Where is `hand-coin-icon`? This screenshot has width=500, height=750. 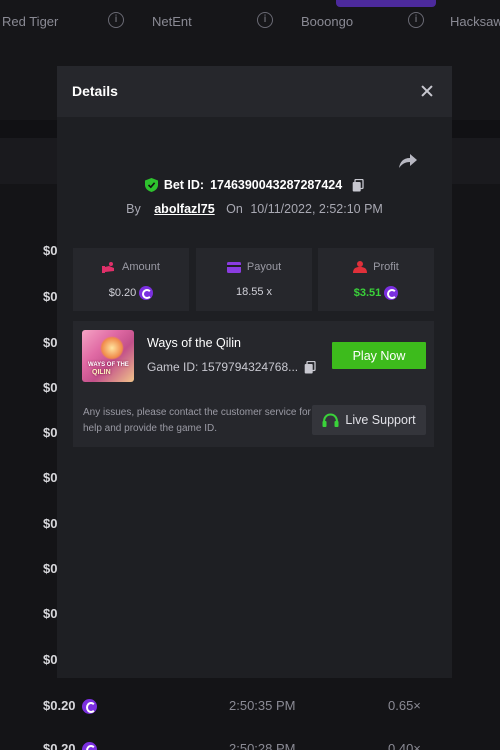 hand-coin-icon is located at coordinates (108, 267).